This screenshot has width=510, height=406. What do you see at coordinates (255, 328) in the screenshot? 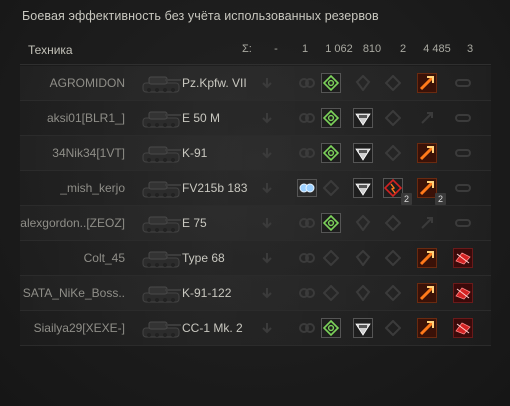
I see `table-row: Siailya29[XEXE-] CC-1 Mk. 2` at bounding box center [255, 328].